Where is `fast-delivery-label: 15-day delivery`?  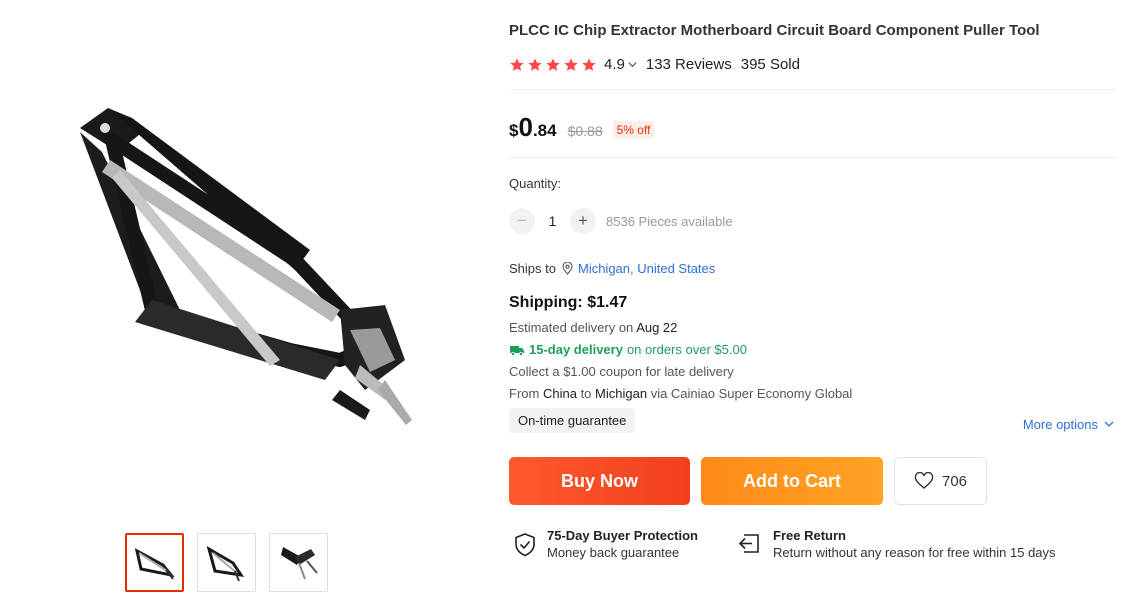 fast-delivery-label: 15-day delivery is located at coordinates (576, 349).